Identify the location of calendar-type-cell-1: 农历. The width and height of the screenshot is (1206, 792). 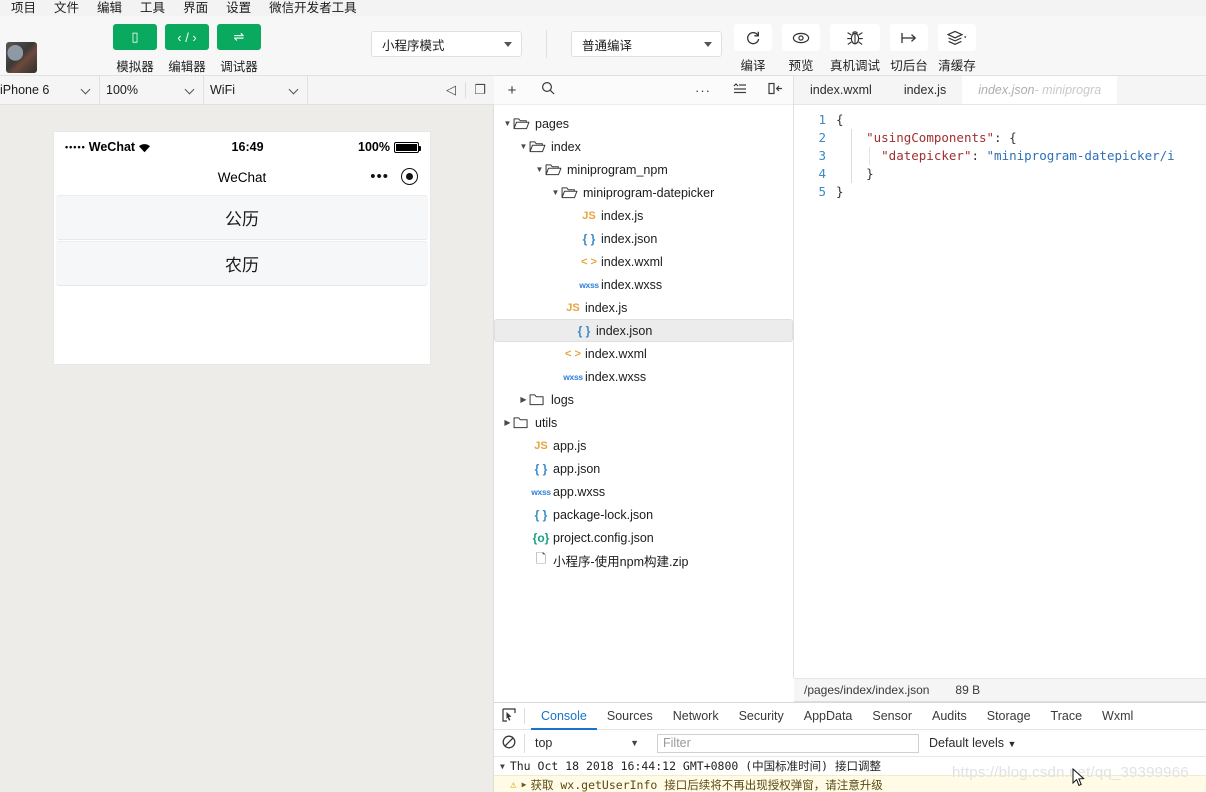
(242, 263).